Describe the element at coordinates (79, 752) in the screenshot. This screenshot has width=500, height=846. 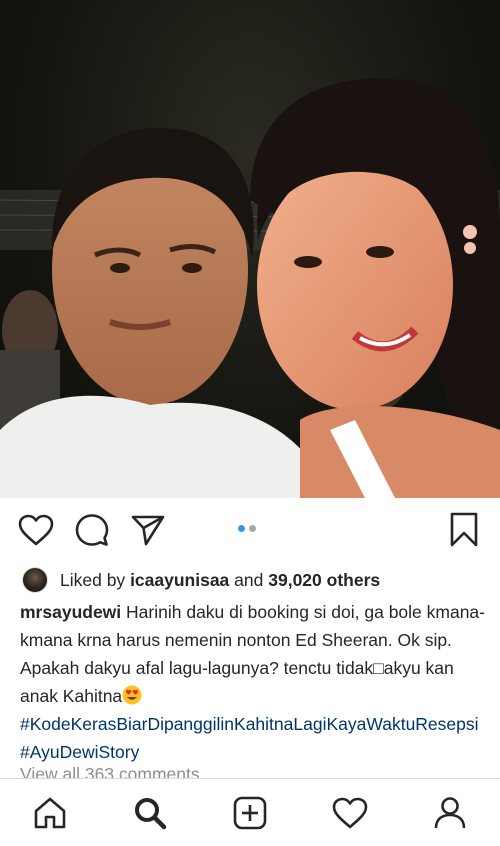
I see `hashtag-link: #AyuDewiStory` at that location.